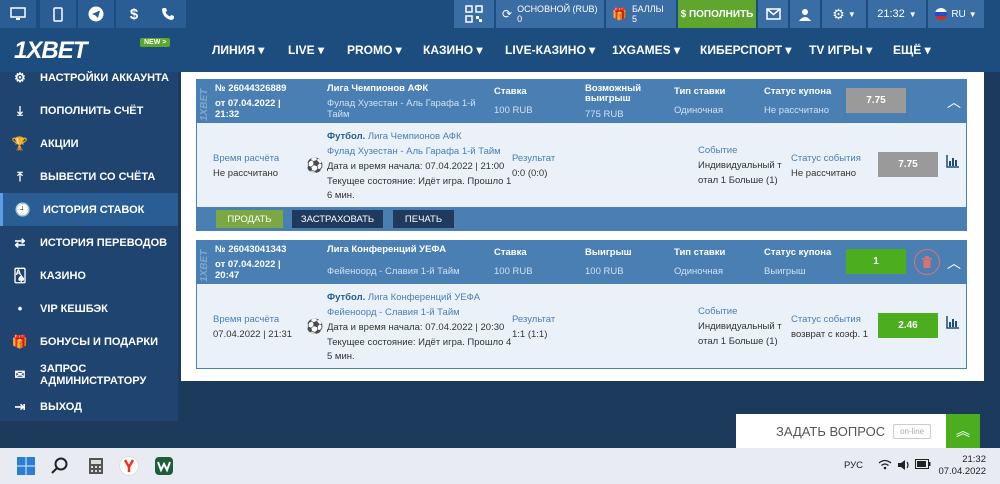 The width and height of the screenshot is (1000, 484). What do you see at coordinates (876, 261) in the screenshot?
I see `coupon-coefficient: 1` at bounding box center [876, 261].